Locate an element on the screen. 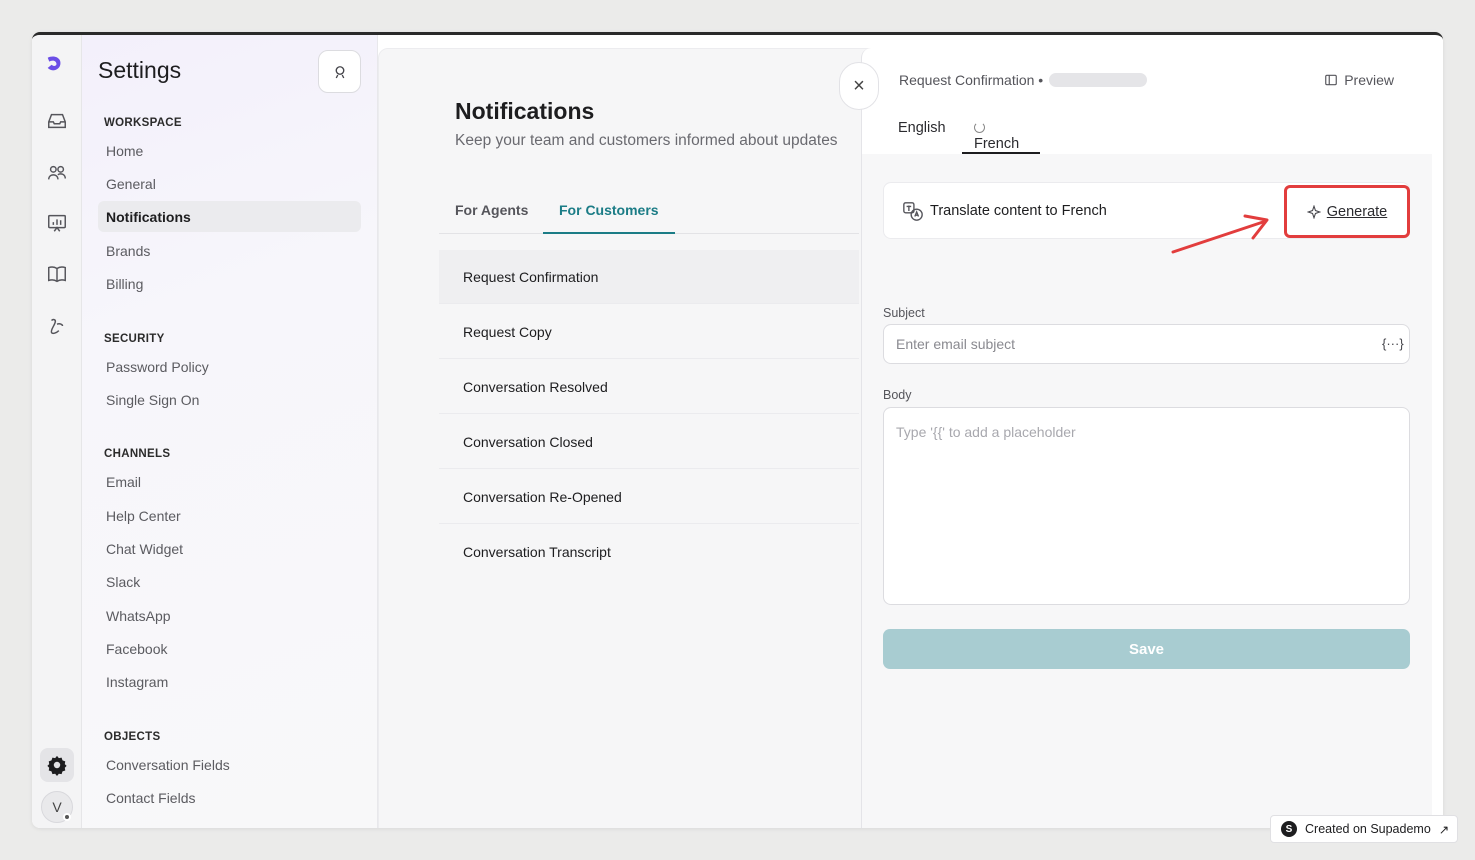  badge-label: Created on Supademo is located at coordinates (1368, 829).